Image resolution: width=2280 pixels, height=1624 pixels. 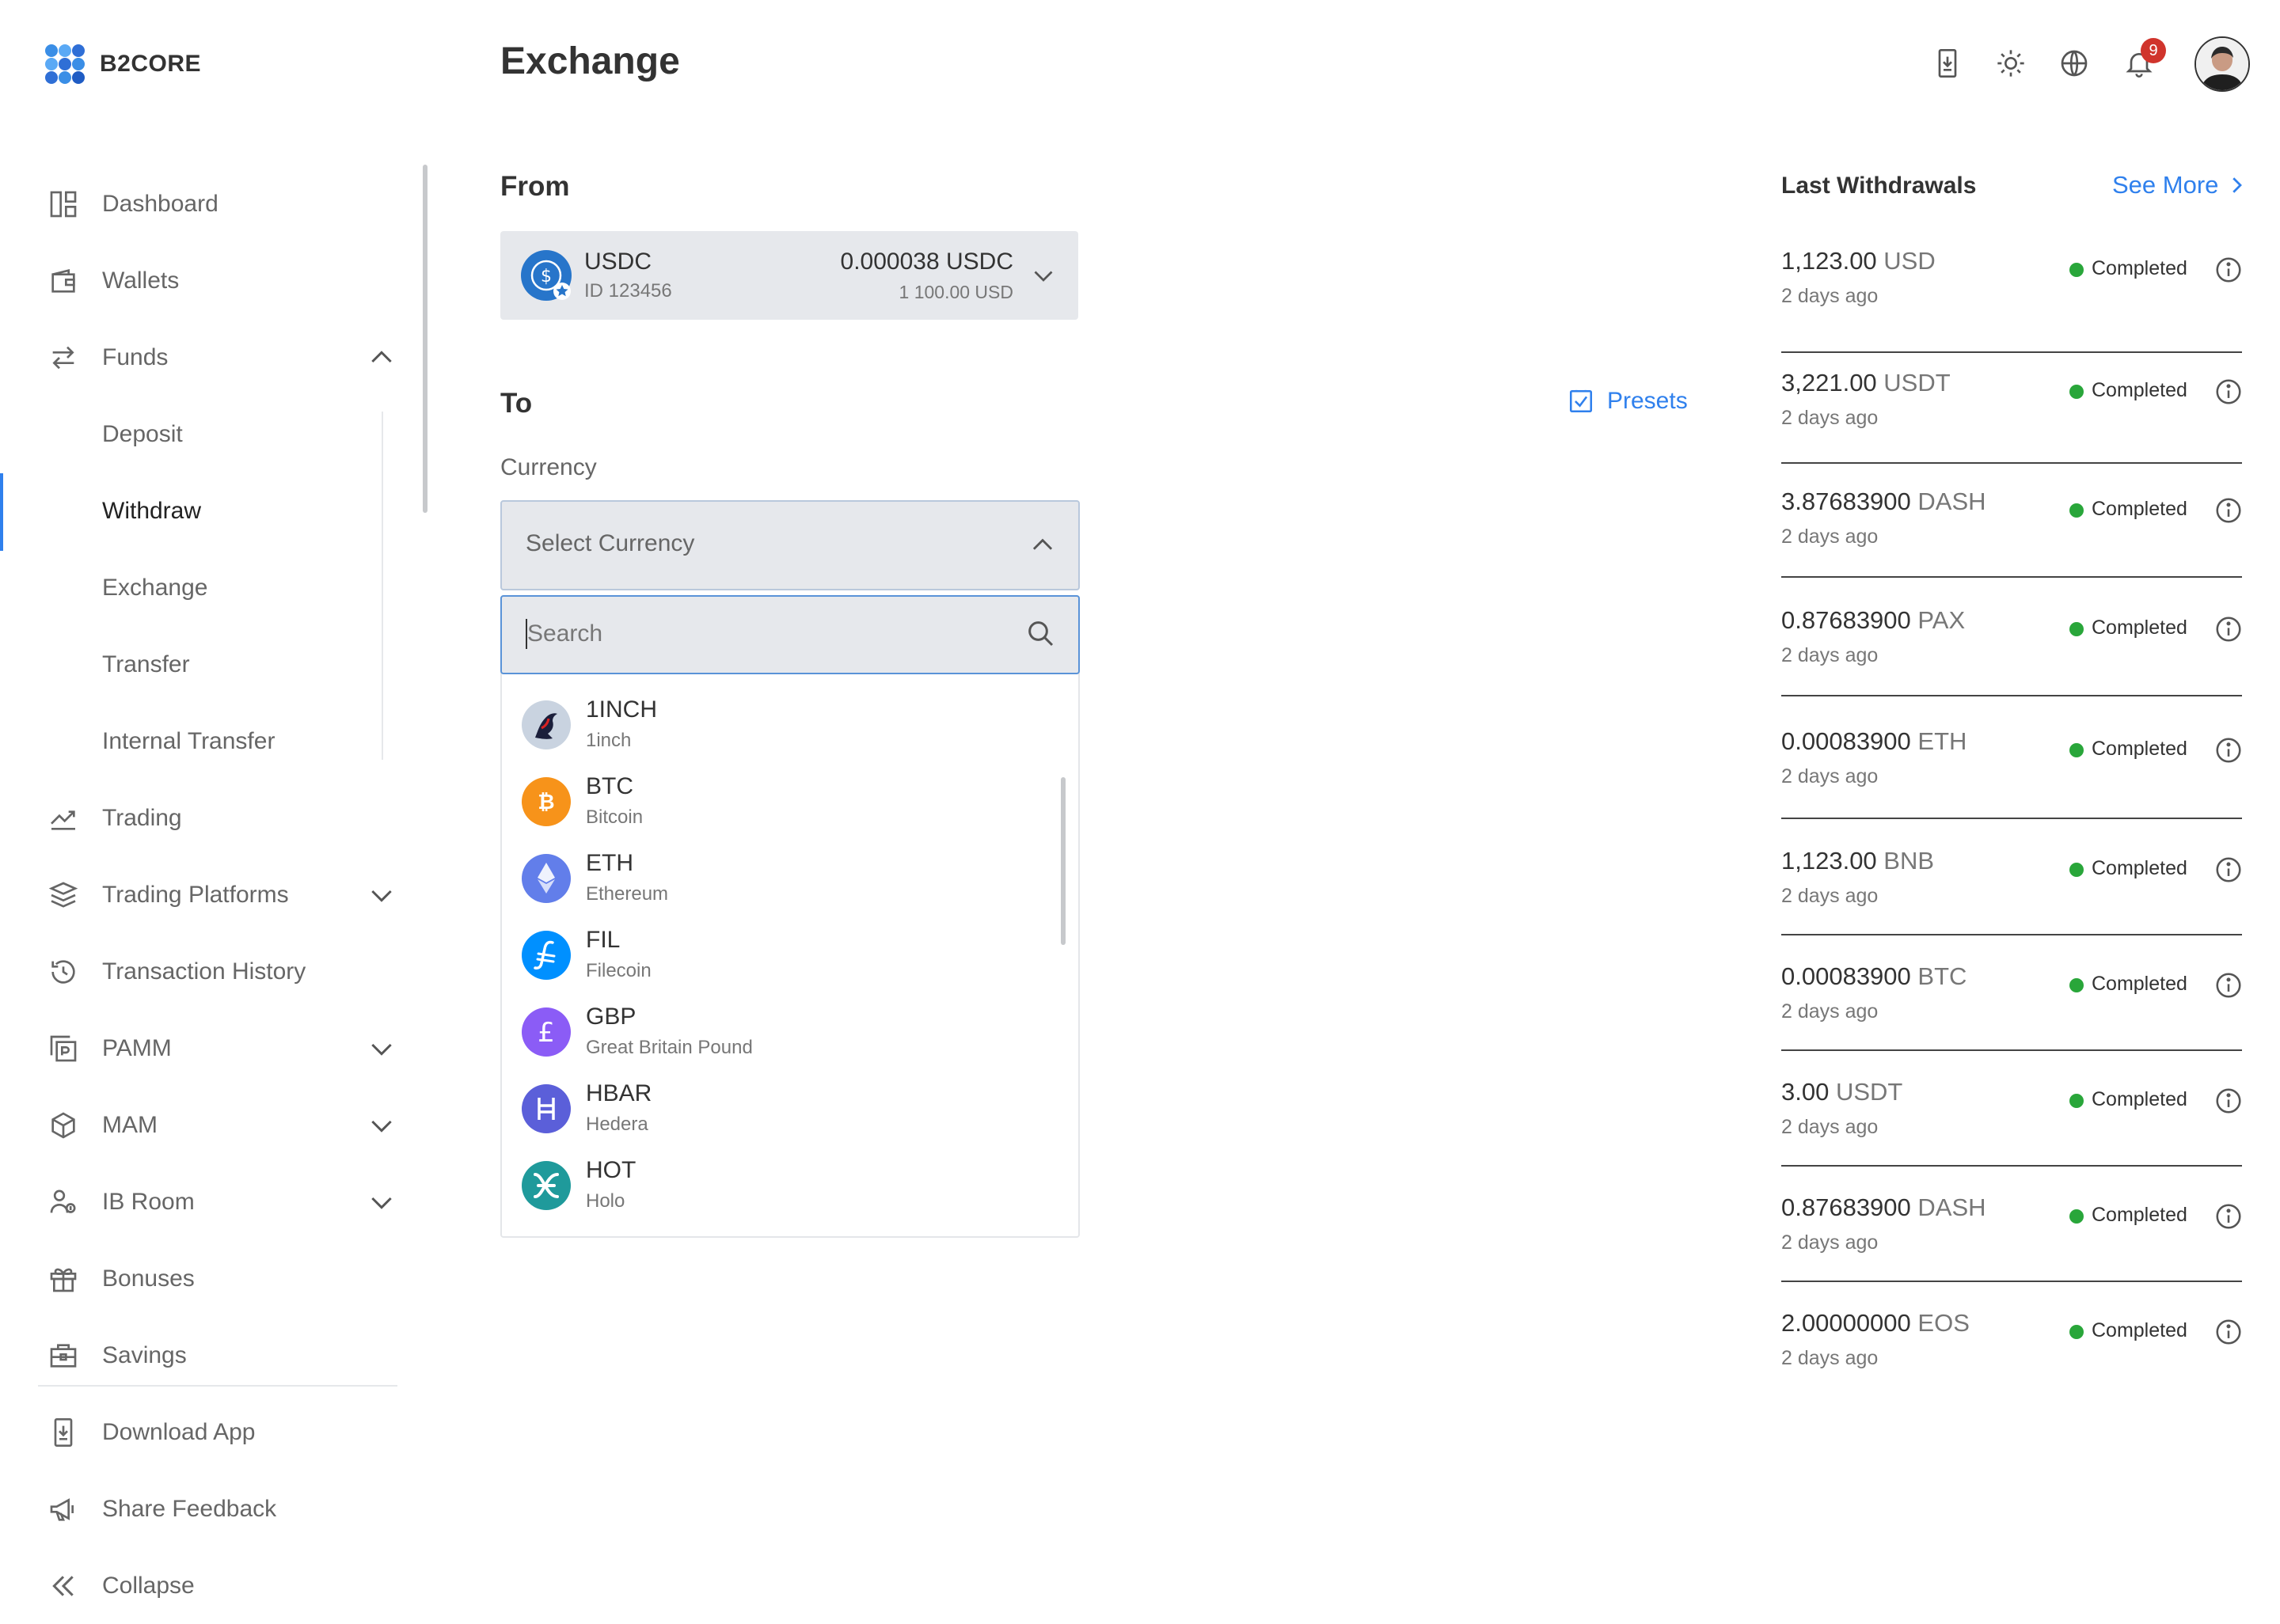 What do you see at coordinates (790, 545) in the screenshot?
I see `currency-select: Select Currency` at bounding box center [790, 545].